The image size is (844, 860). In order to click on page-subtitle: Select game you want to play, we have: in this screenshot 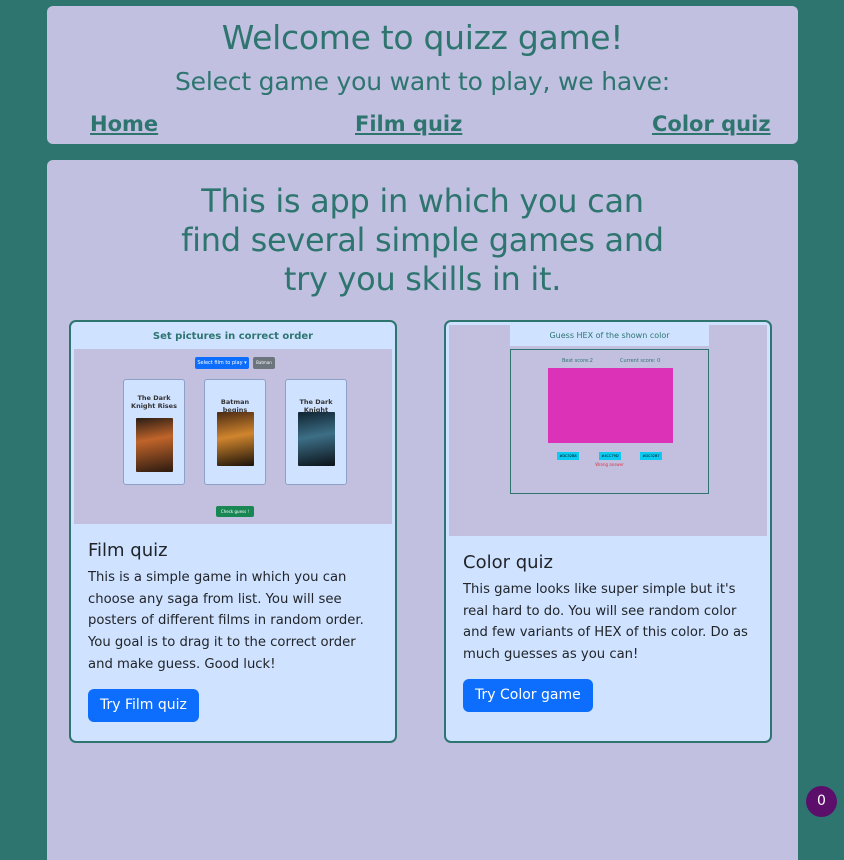, I will do `click(422, 81)`.